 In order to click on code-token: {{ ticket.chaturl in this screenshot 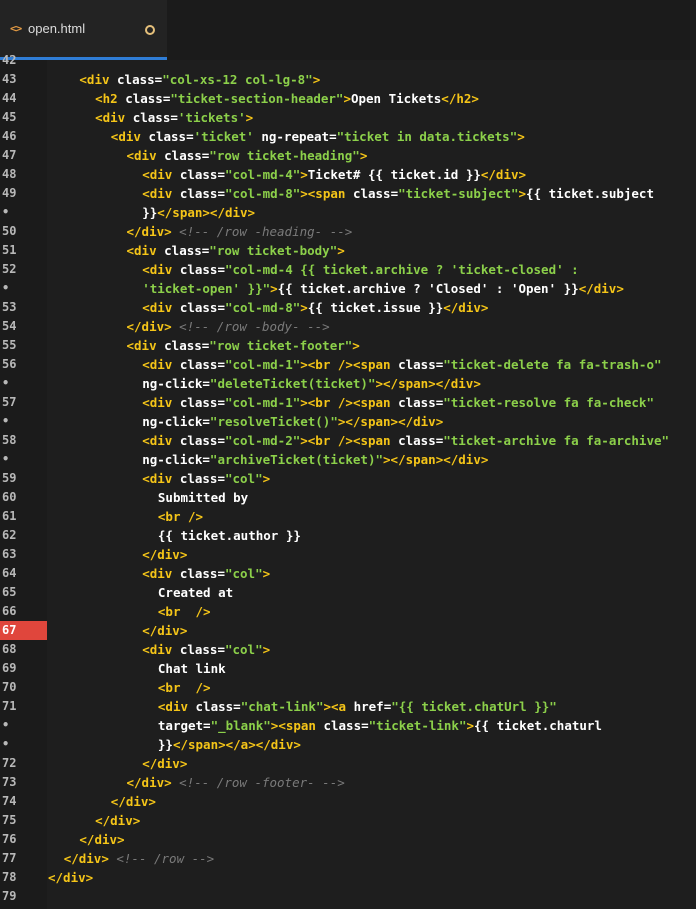, I will do `click(538, 725)`.